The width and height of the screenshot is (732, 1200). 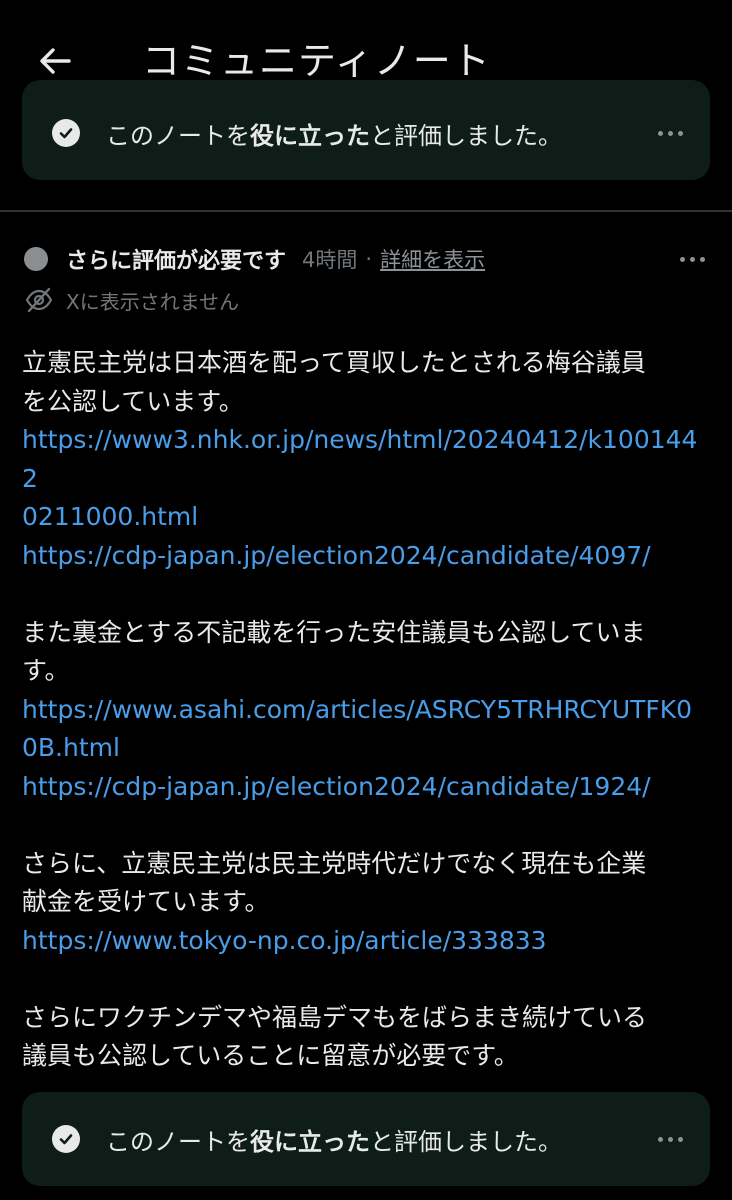 What do you see at coordinates (334, 651) in the screenshot?
I see `note-paragraph: また裏金とする不記載を行った安住議員も公認していま す。` at bounding box center [334, 651].